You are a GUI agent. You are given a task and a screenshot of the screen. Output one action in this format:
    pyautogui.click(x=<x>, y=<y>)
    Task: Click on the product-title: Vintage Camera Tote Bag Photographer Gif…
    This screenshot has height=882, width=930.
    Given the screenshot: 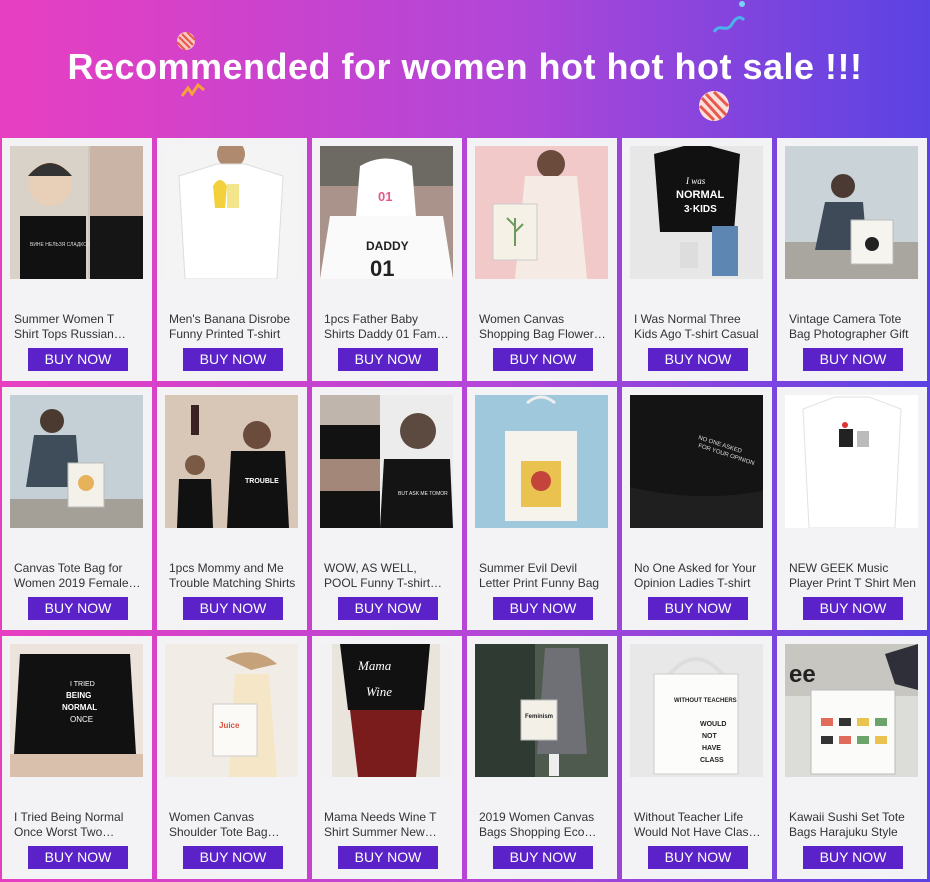 What is the action you would take?
    pyautogui.click(x=852, y=327)
    